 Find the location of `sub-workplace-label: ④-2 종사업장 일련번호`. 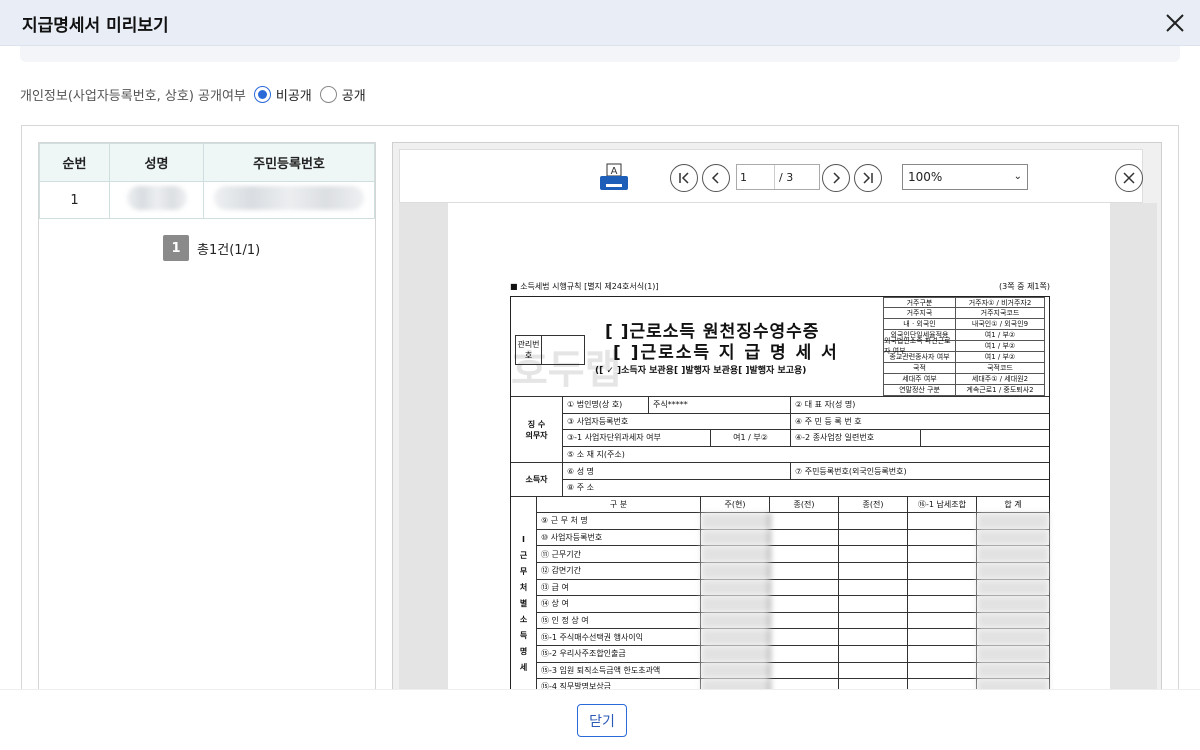

sub-workplace-label: ④-2 종사업장 일련번호 is located at coordinates (856, 438).